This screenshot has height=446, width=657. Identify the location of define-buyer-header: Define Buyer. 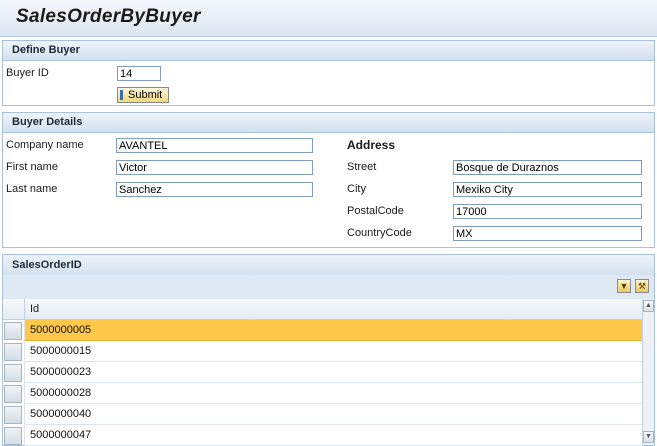
(328, 51).